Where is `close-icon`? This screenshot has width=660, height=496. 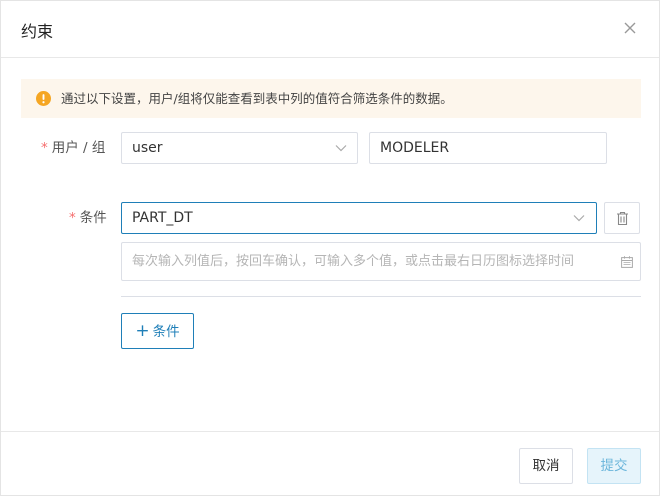 close-icon is located at coordinates (630, 28).